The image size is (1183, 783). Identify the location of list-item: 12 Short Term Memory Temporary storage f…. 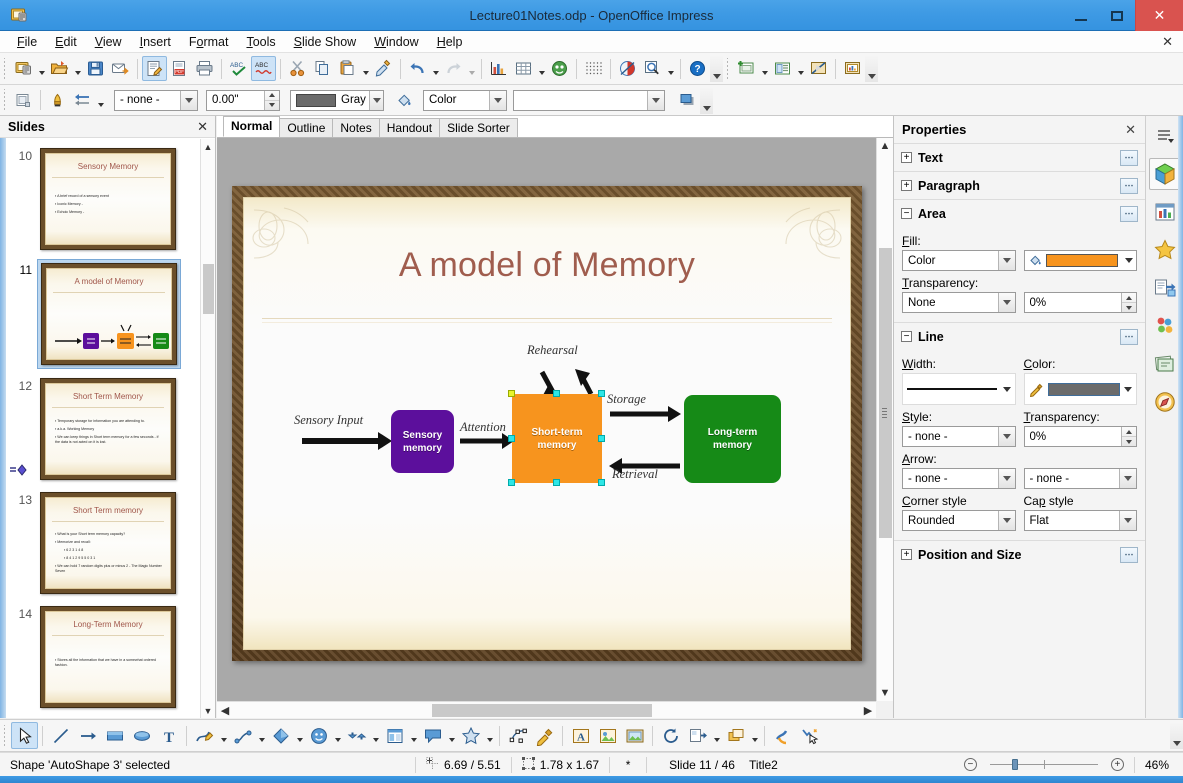
(103, 429).